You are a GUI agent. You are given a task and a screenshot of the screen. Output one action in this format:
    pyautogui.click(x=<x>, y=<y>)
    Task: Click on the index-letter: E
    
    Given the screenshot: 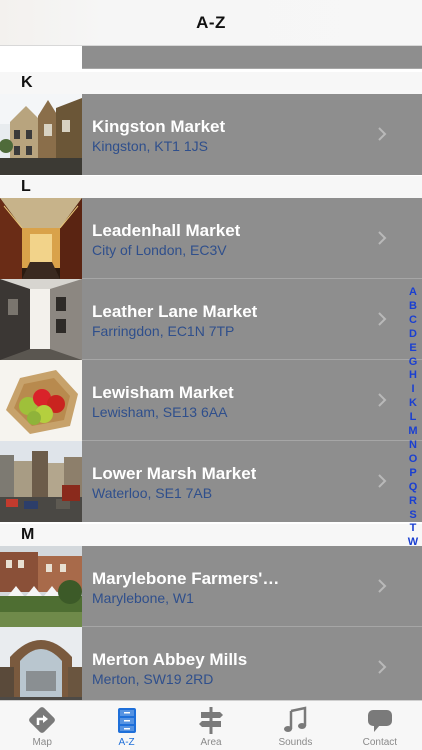 What is the action you would take?
    pyautogui.click(x=412, y=349)
    